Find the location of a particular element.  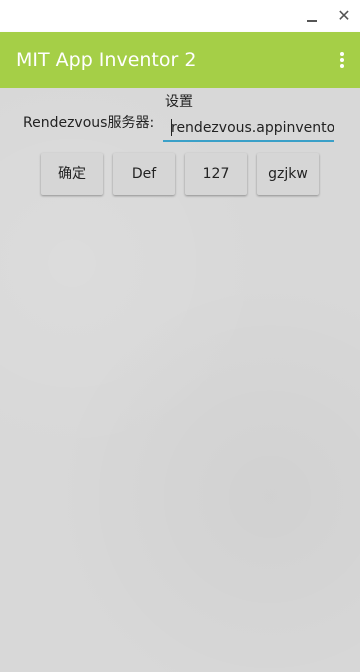

settings-label: 设置 is located at coordinates (179, 102).